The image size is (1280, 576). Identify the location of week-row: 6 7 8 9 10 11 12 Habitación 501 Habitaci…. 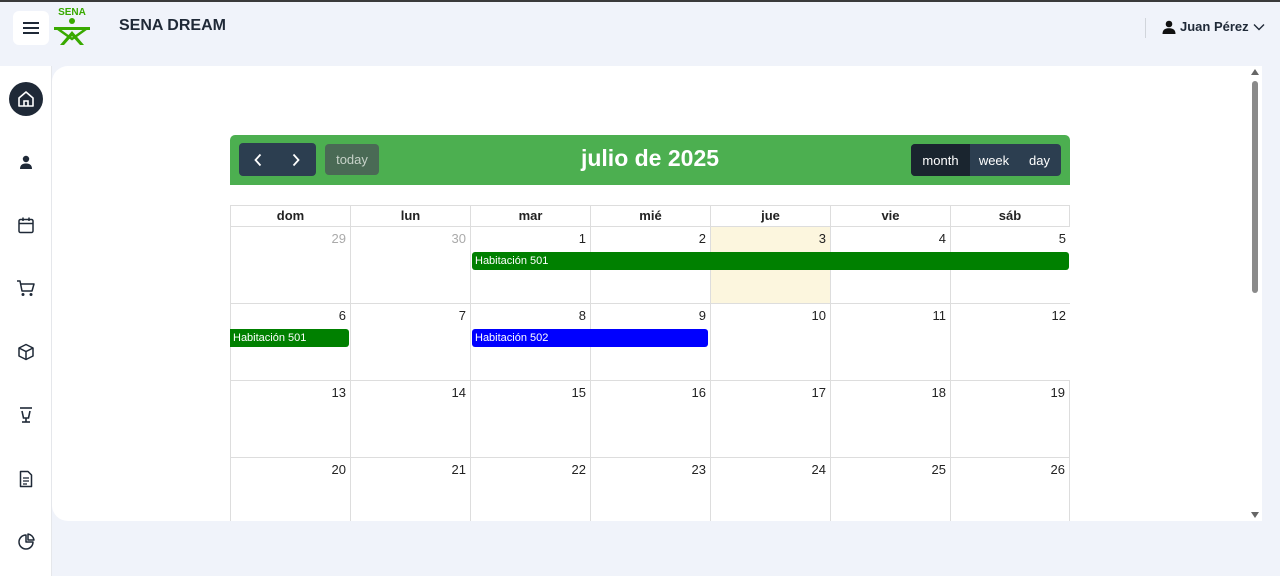
(650, 341).